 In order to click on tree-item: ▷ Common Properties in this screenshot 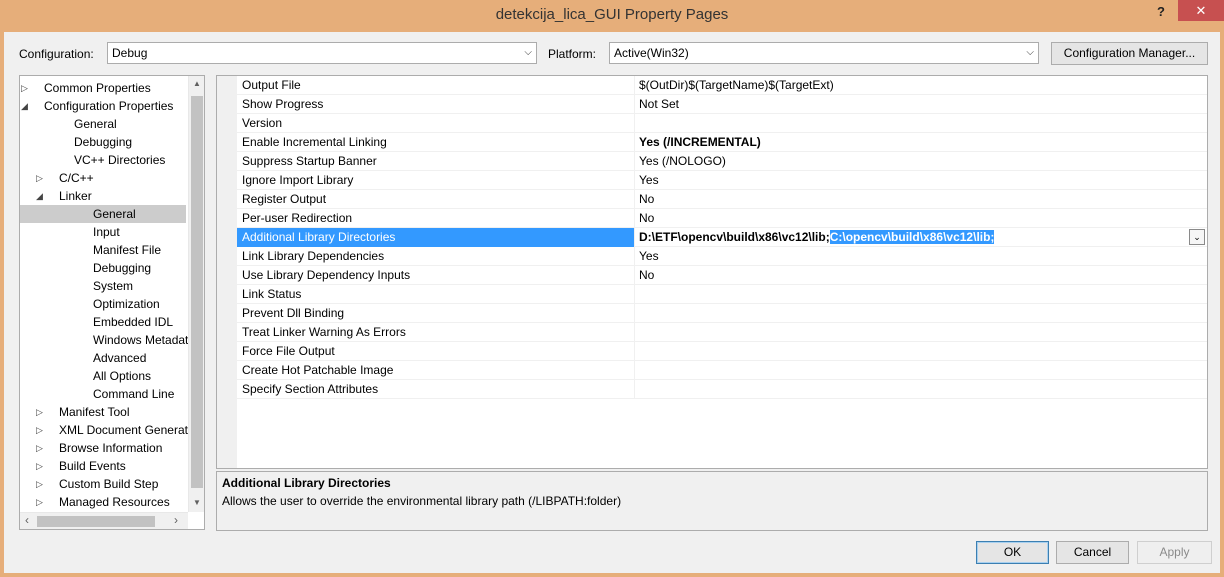, I will do `click(103, 88)`.